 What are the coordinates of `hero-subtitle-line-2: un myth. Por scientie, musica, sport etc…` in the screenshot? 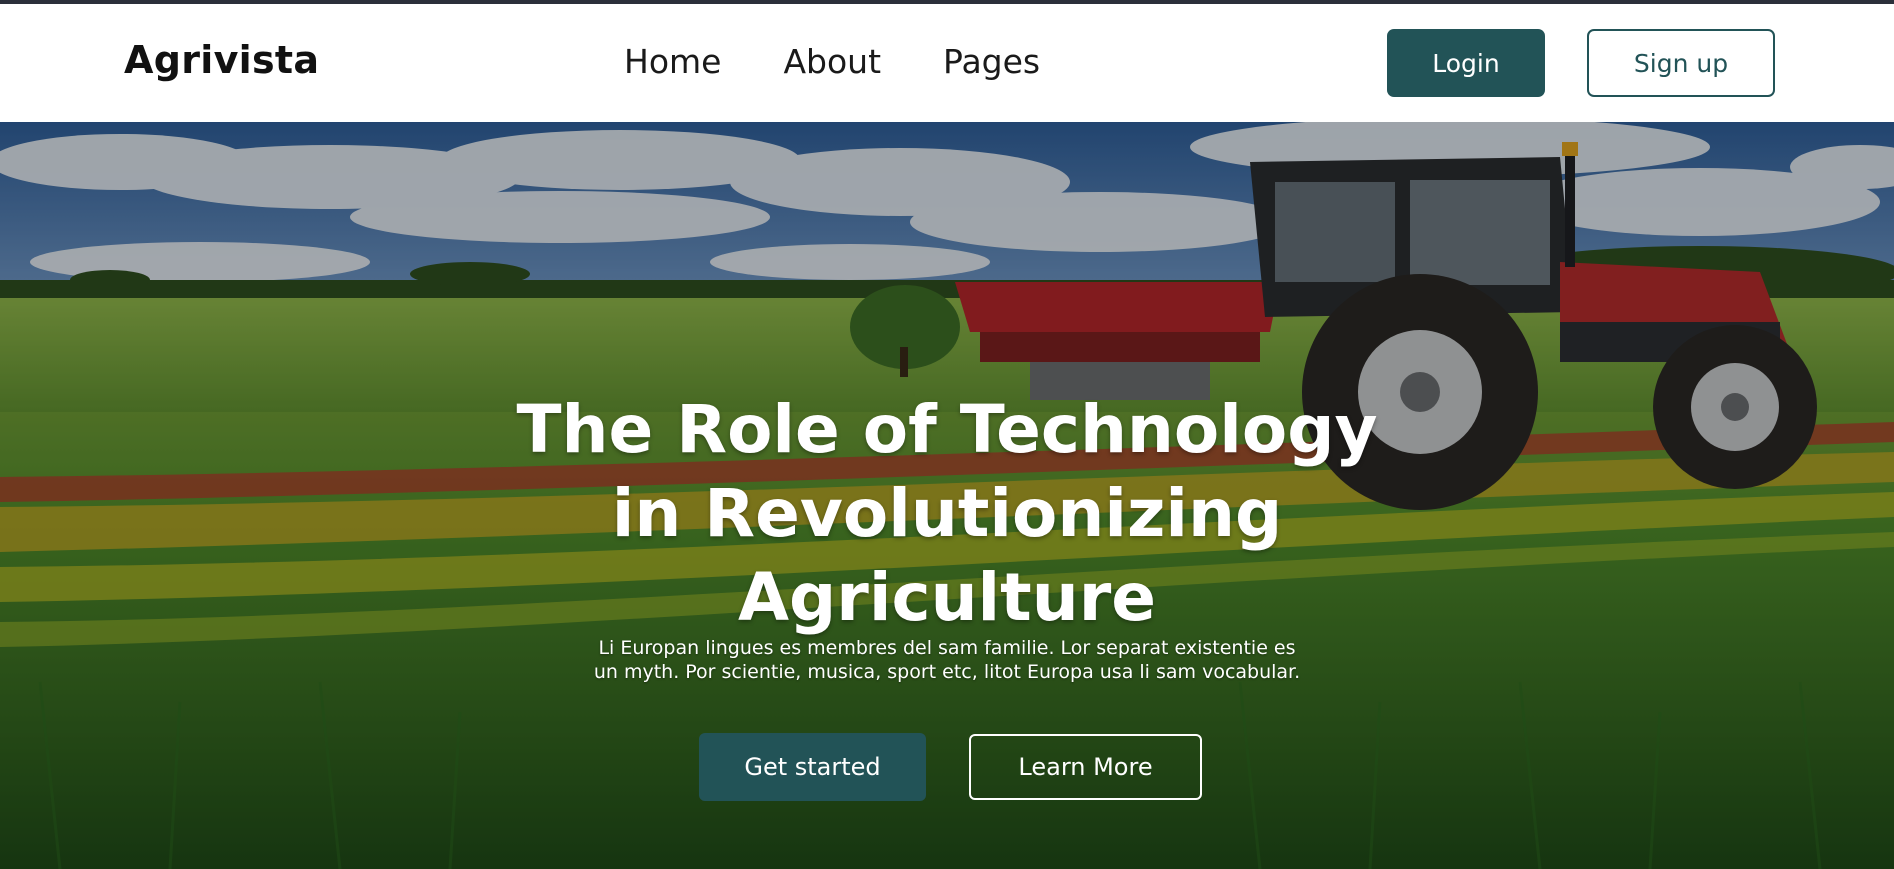 It's located at (947, 672).